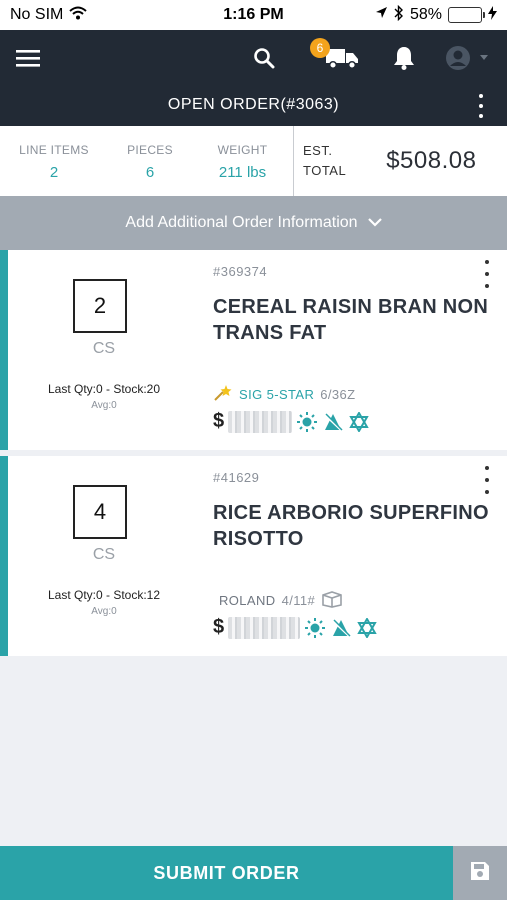 This screenshot has width=507, height=900. What do you see at coordinates (37, 14) in the screenshot?
I see `carrier-label: No SIM` at bounding box center [37, 14].